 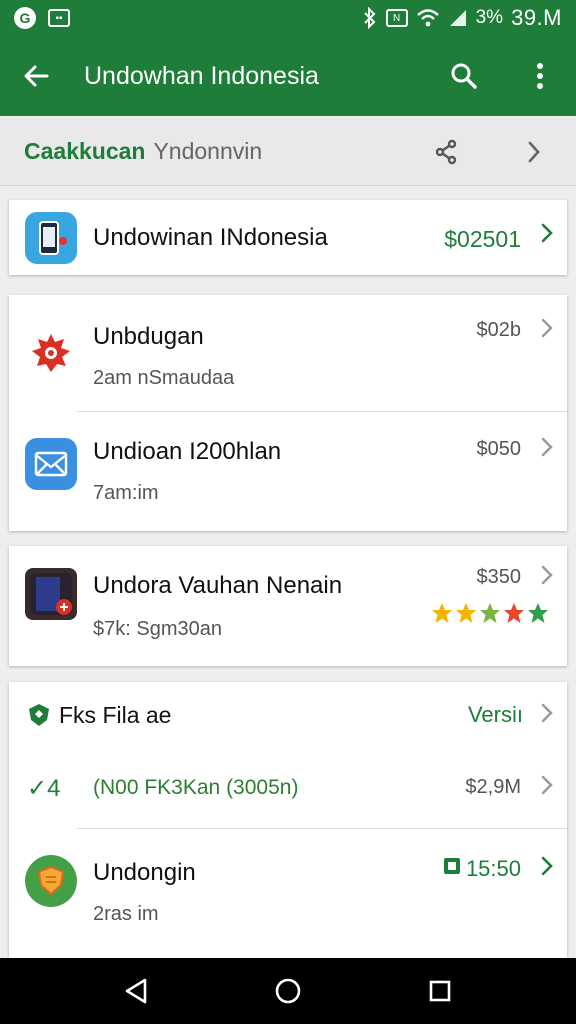 What do you see at coordinates (115, 715) in the screenshot?
I see `section-label: Fks Fila ae` at bounding box center [115, 715].